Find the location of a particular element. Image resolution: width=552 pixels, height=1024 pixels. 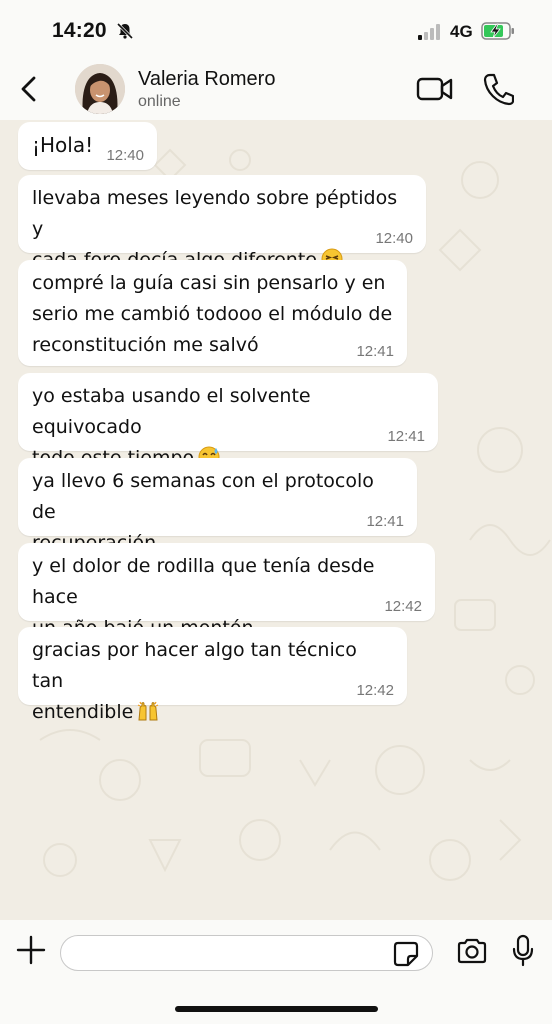

signal-icon is located at coordinates (429, 32).